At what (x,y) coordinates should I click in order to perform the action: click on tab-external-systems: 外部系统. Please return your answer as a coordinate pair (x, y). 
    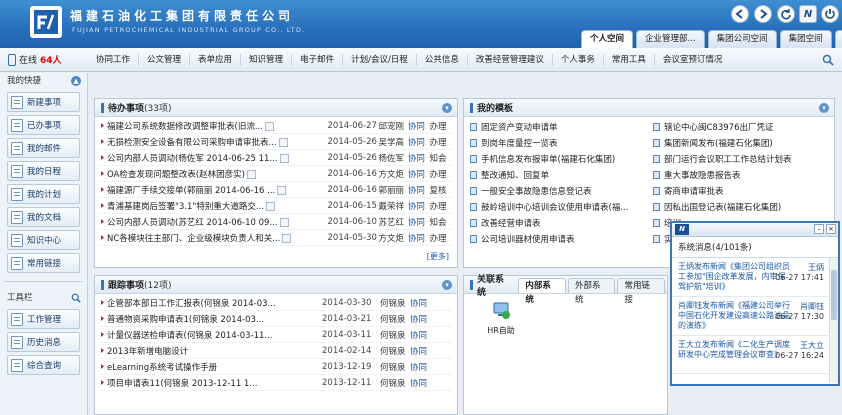
    Looking at the image, I should click on (591, 291).